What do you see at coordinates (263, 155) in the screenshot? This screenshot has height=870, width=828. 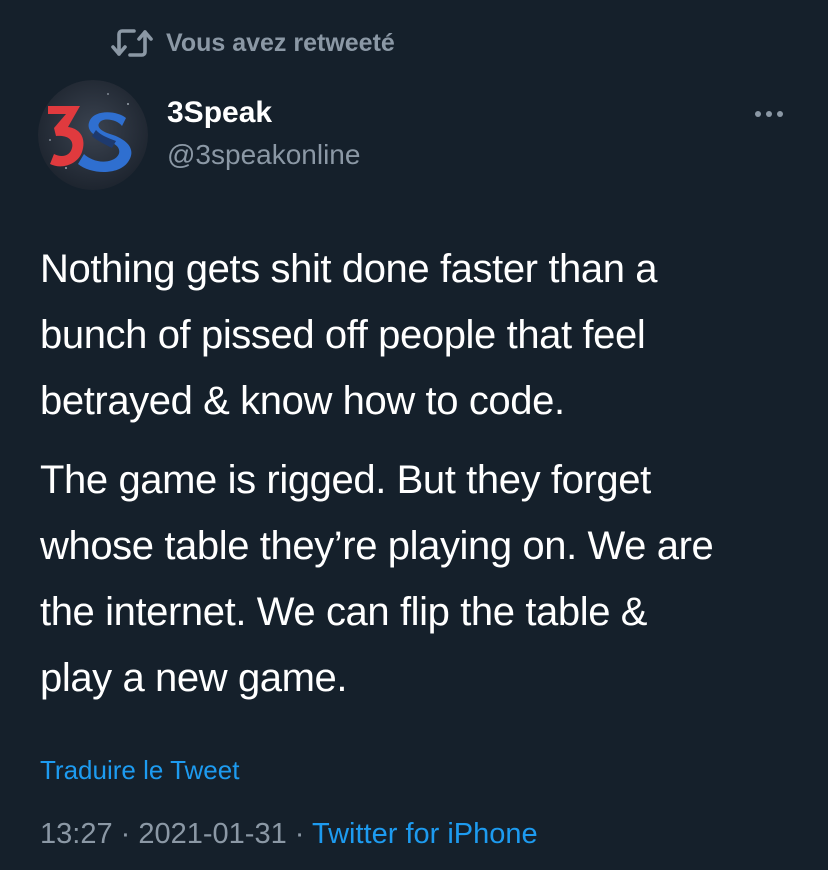 I see `author-handle: @3speakonline` at bounding box center [263, 155].